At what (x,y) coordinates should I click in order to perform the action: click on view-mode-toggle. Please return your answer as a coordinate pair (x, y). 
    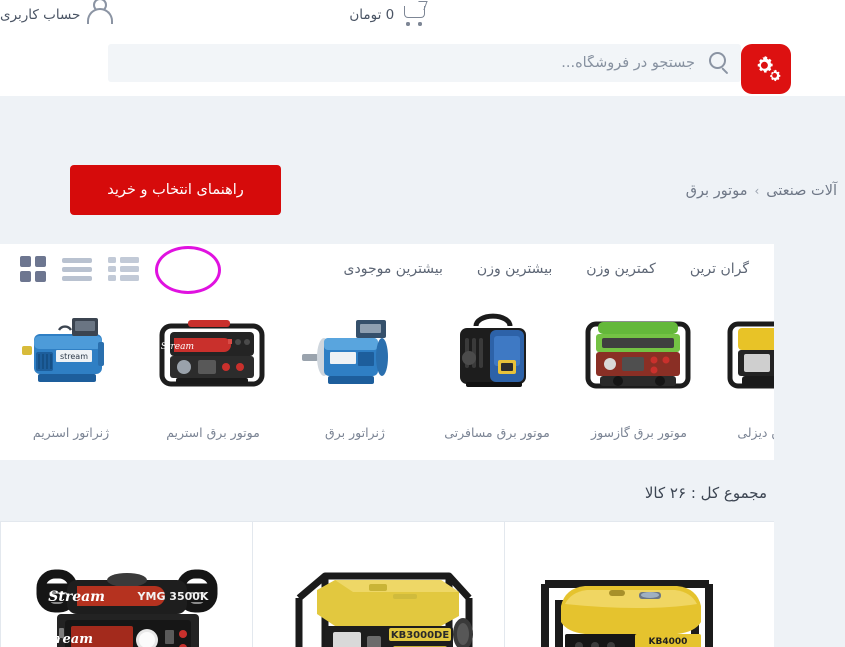
    Looking at the image, I should click on (77, 269).